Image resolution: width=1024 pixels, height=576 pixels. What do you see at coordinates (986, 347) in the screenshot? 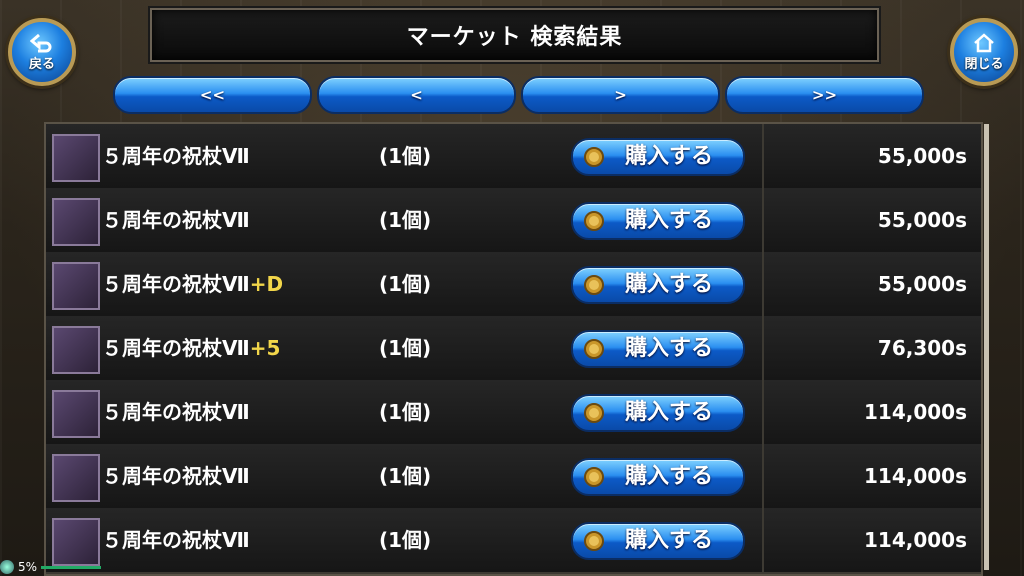
I see `scrollbar` at bounding box center [986, 347].